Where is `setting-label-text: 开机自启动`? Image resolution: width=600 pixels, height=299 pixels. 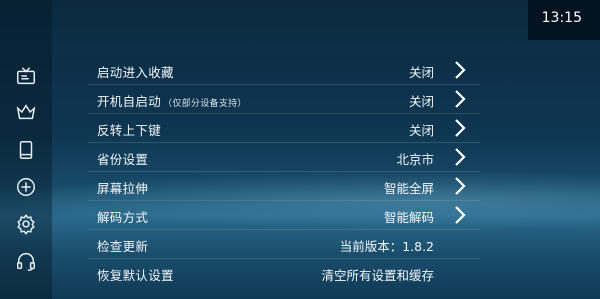
setting-label-text: 开机自启动 is located at coordinates (129, 101).